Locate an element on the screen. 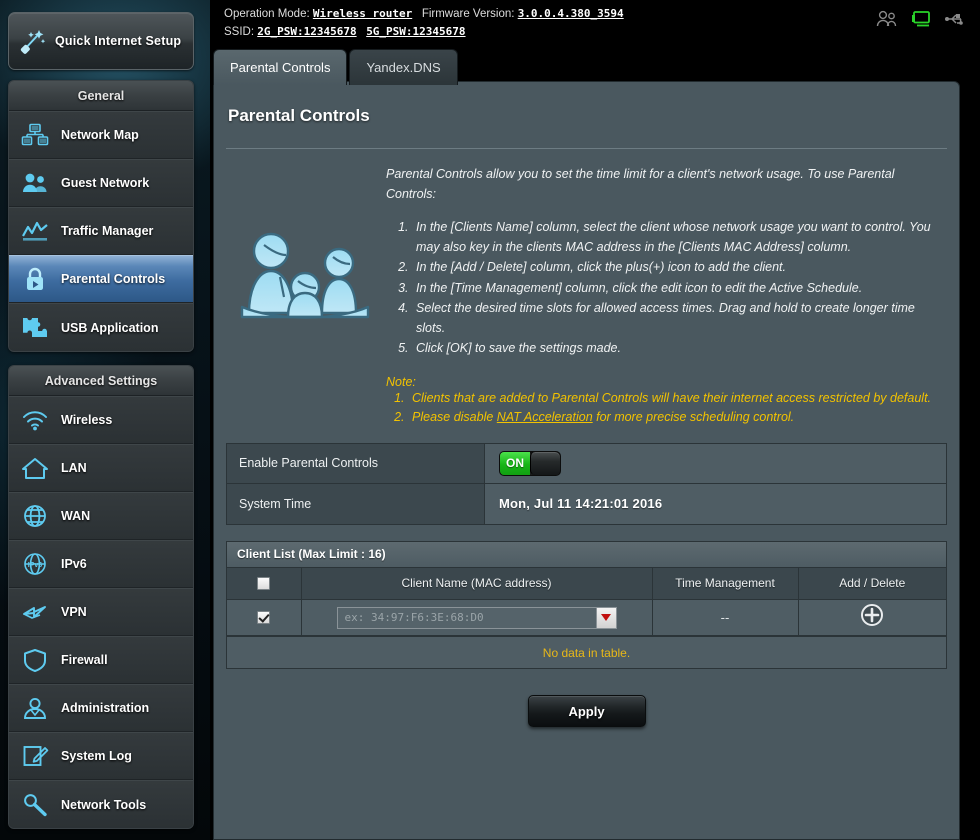 This screenshot has width=980, height=840. ssid-5g-value: 5G_PSW:12345678 is located at coordinates (415, 31).